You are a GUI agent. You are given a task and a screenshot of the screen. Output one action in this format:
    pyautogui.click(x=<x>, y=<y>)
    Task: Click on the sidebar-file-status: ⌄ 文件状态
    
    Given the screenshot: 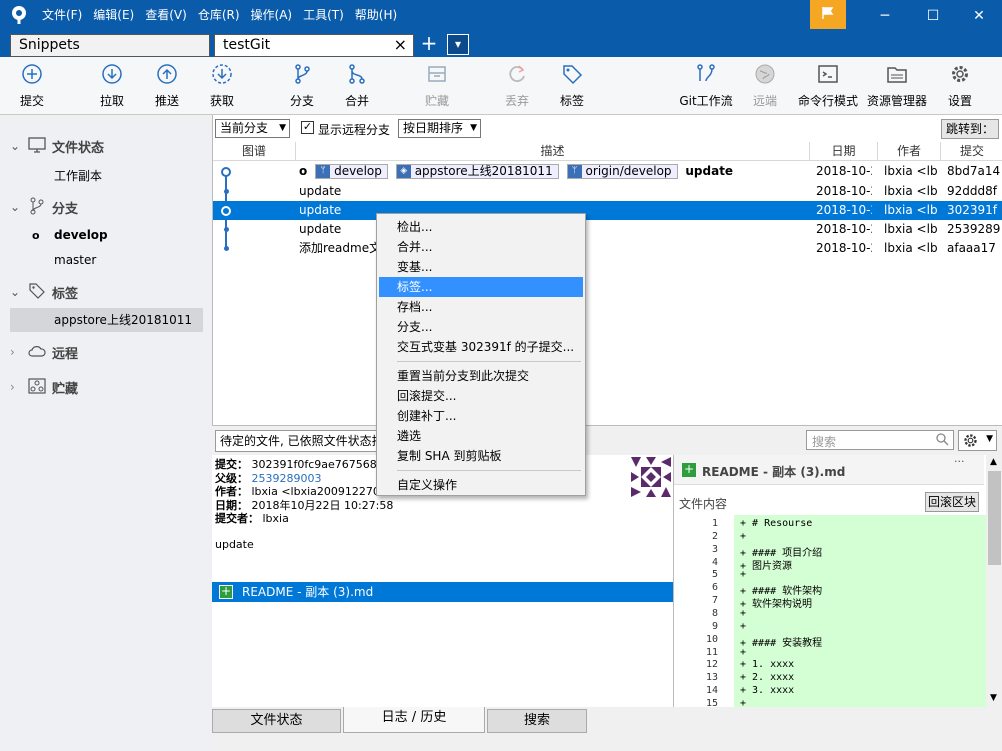 What is the action you would take?
    pyautogui.click(x=57, y=146)
    